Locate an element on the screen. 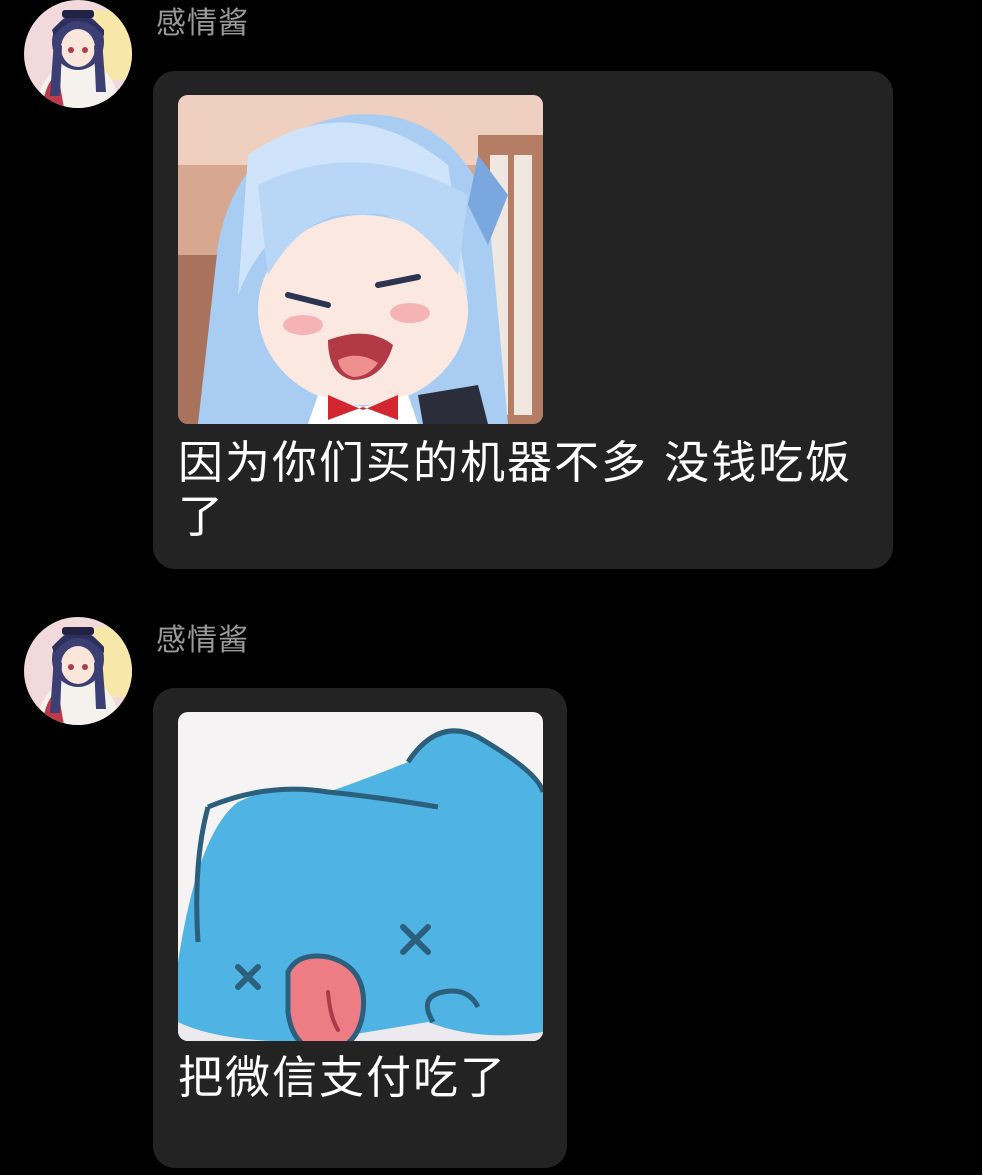 Image resolution: width=982 pixels, height=1175 pixels. crying-anime-girl-sticker is located at coordinates (360, 259).